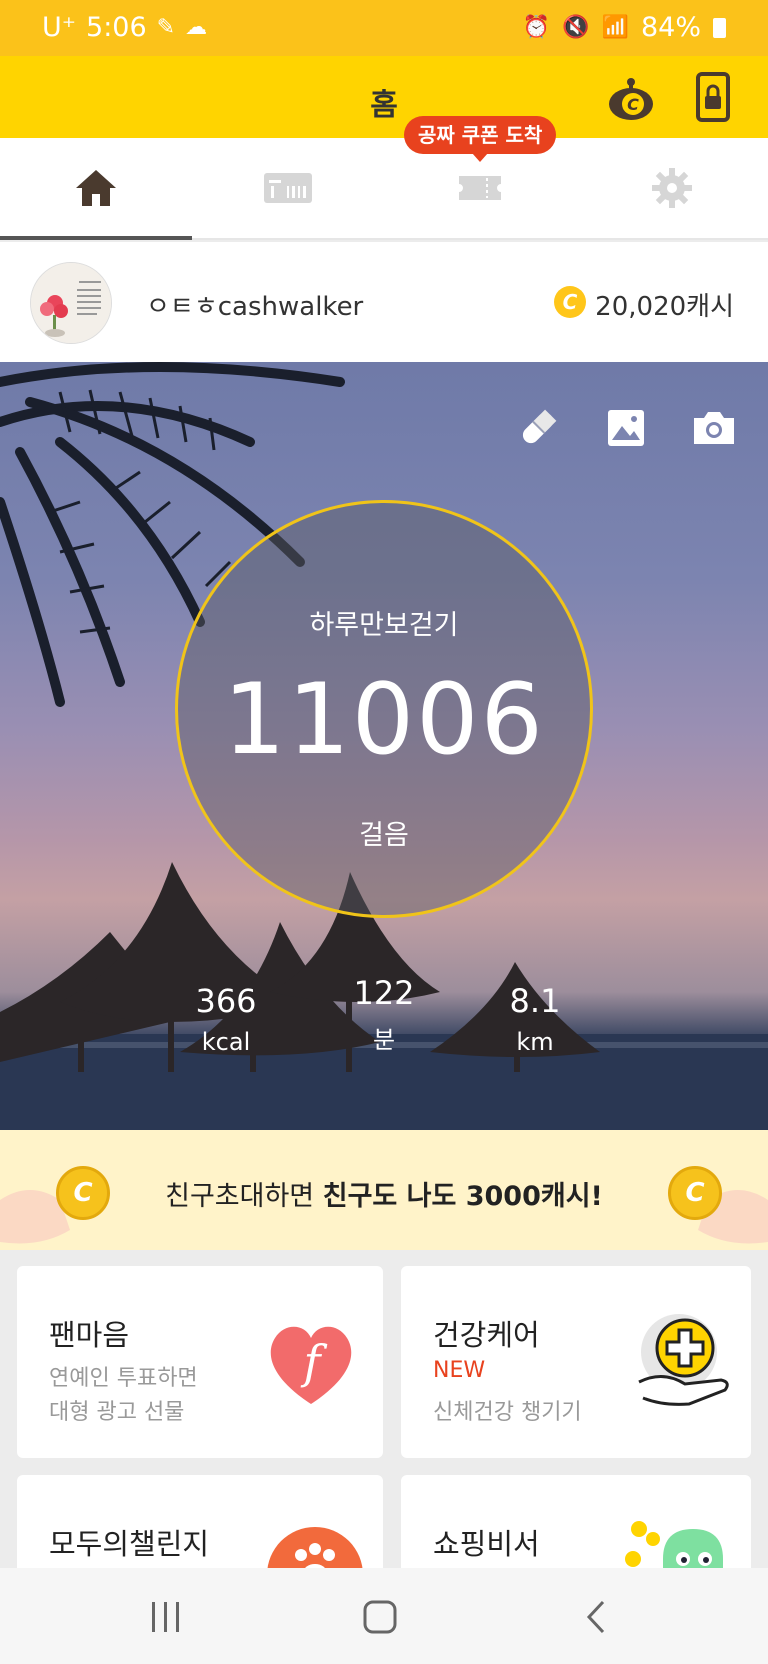 This screenshot has width=768, height=1664. I want to click on wifi-icon: 📶, so click(615, 27).